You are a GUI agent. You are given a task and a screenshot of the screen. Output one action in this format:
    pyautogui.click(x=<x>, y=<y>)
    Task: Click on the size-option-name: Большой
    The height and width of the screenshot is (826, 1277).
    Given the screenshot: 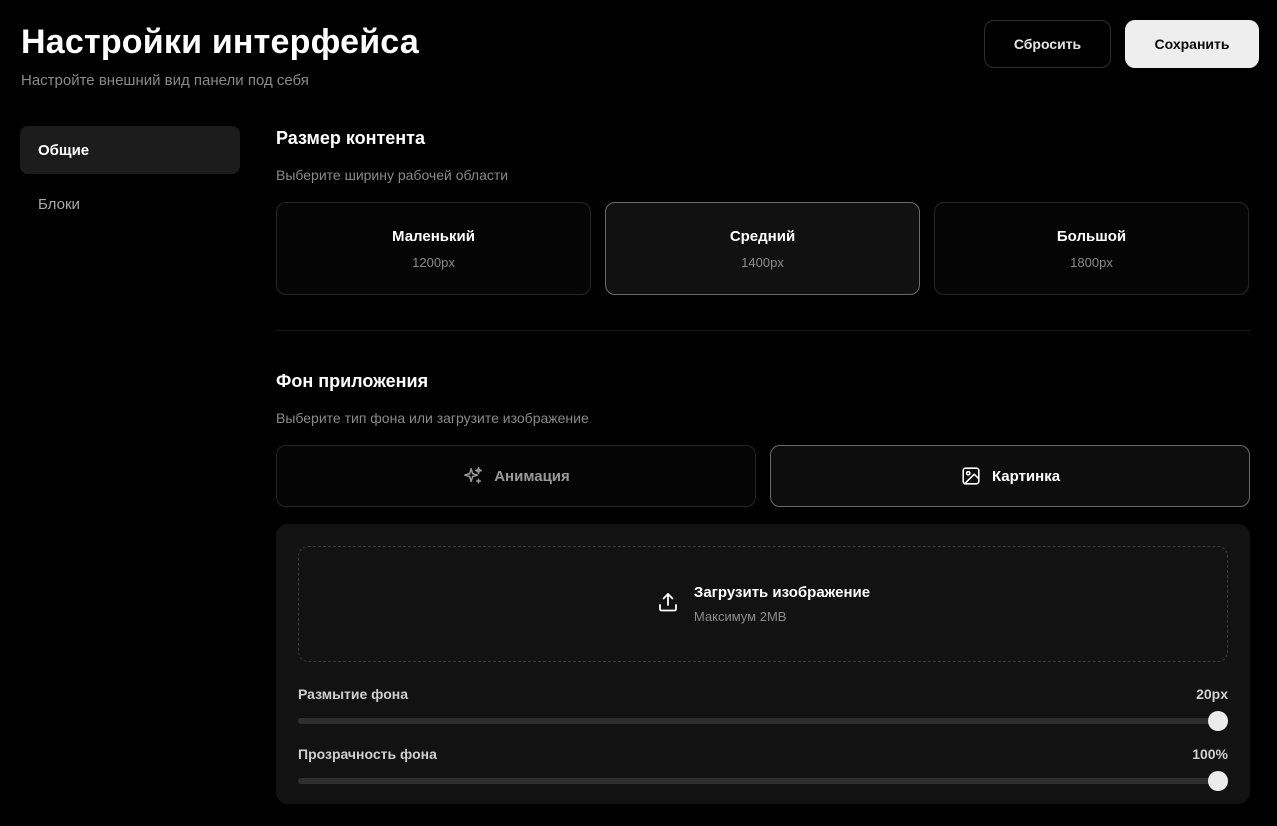 What is the action you would take?
    pyautogui.click(x=1091, y=236)
    